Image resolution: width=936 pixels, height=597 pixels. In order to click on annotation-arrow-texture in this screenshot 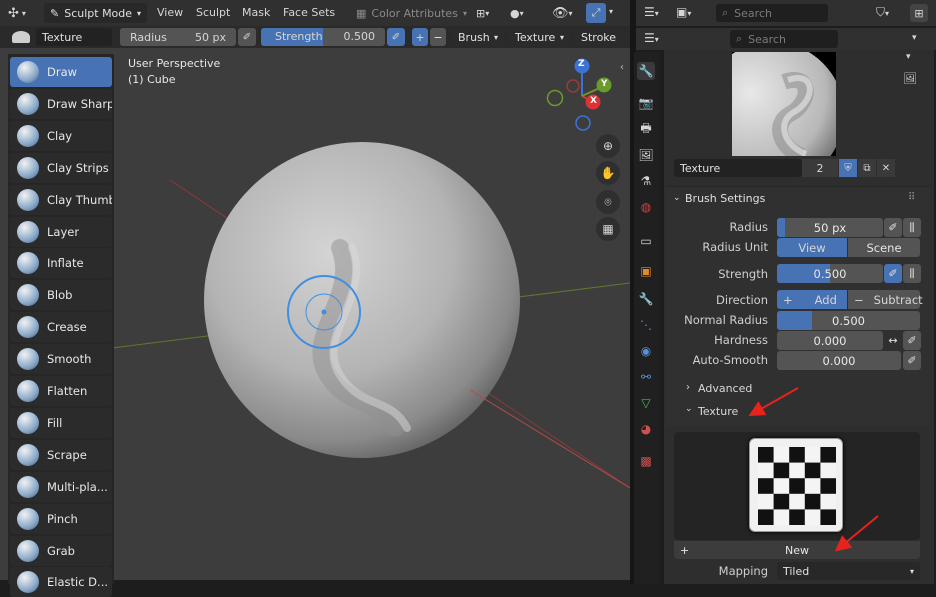, I will do `click(773, 401)`.